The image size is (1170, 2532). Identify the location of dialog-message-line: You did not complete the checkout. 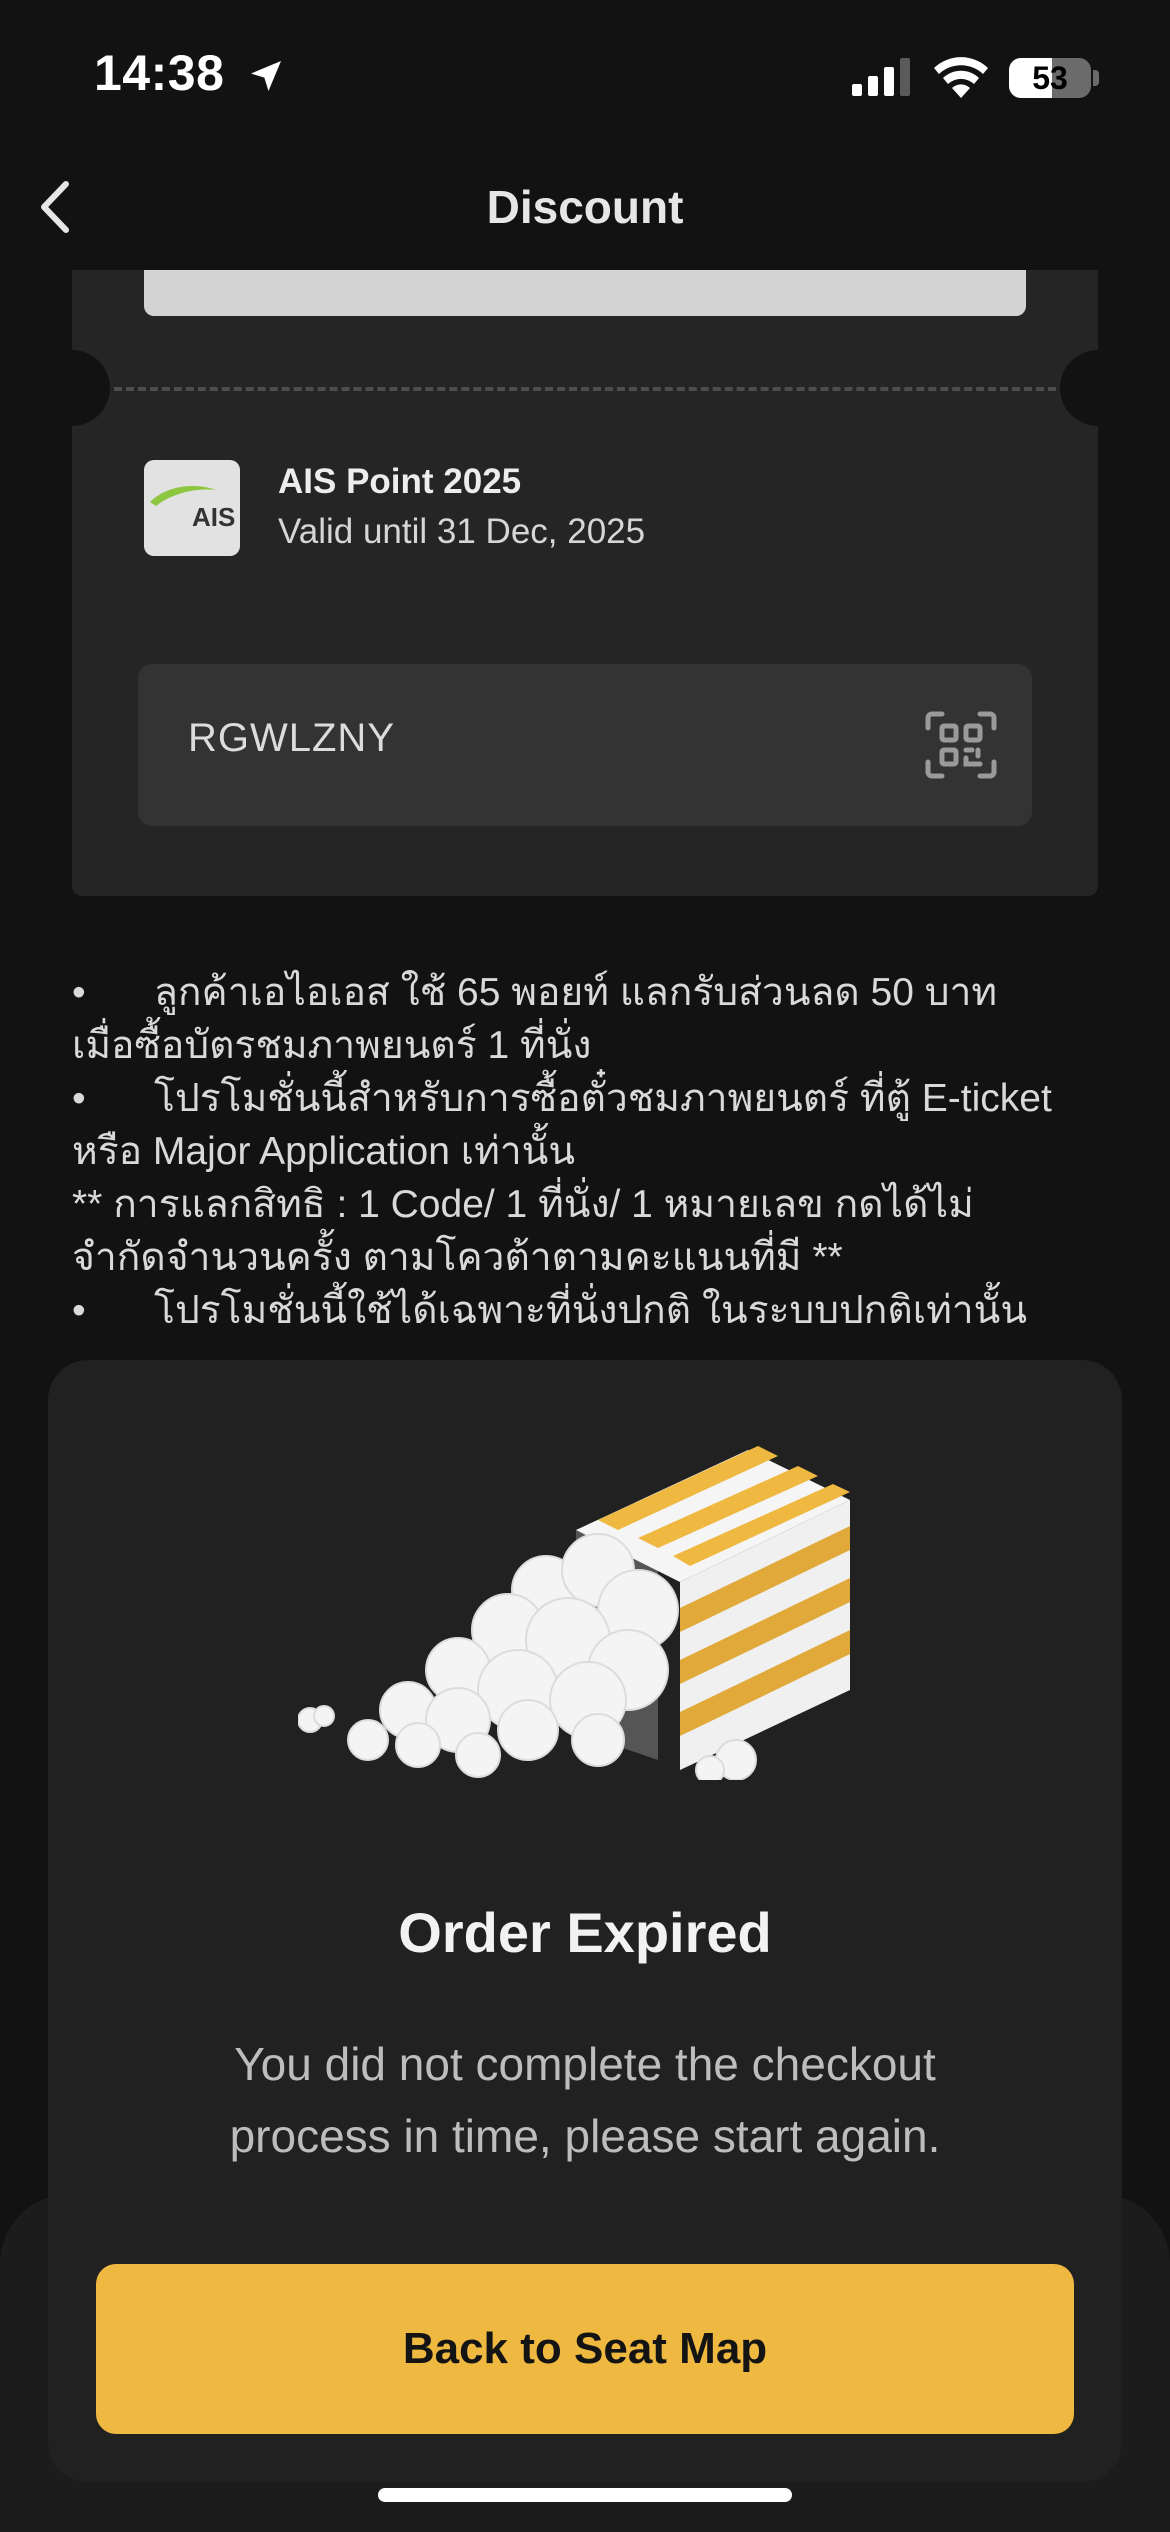
(585, 2064).